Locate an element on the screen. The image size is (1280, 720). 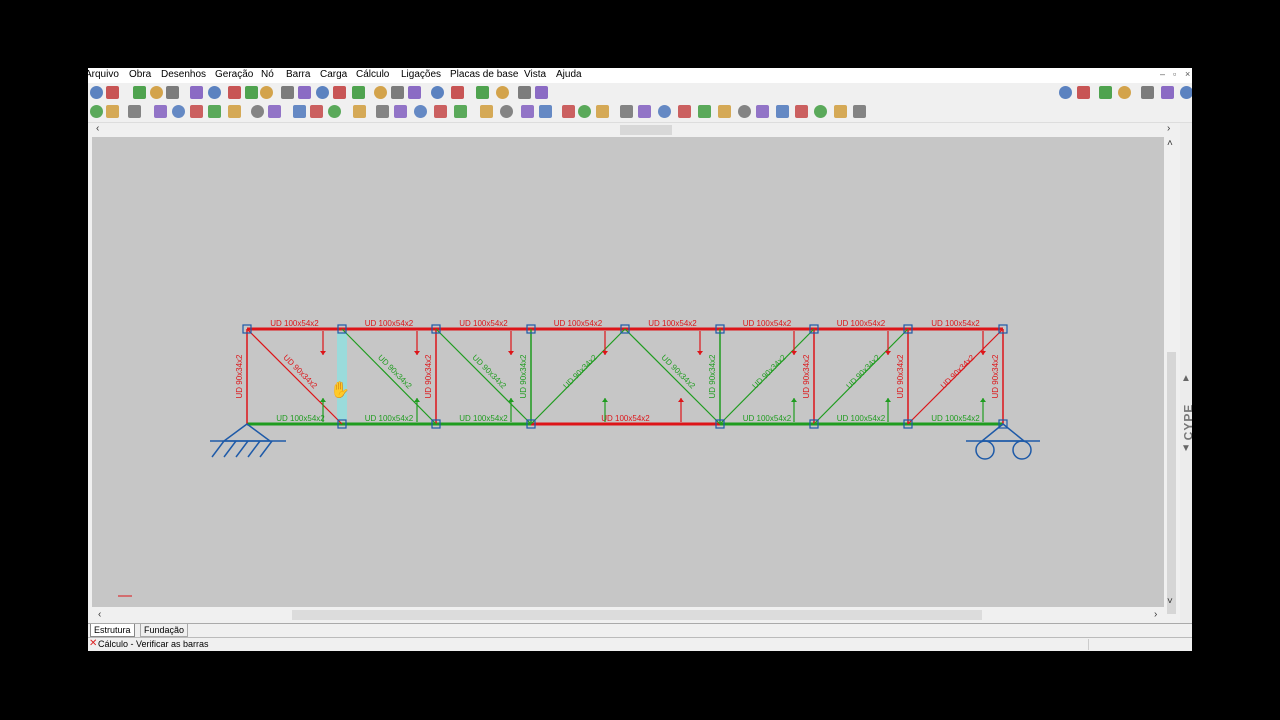
menu-barra: Barra is located at coordinates (298, 74).